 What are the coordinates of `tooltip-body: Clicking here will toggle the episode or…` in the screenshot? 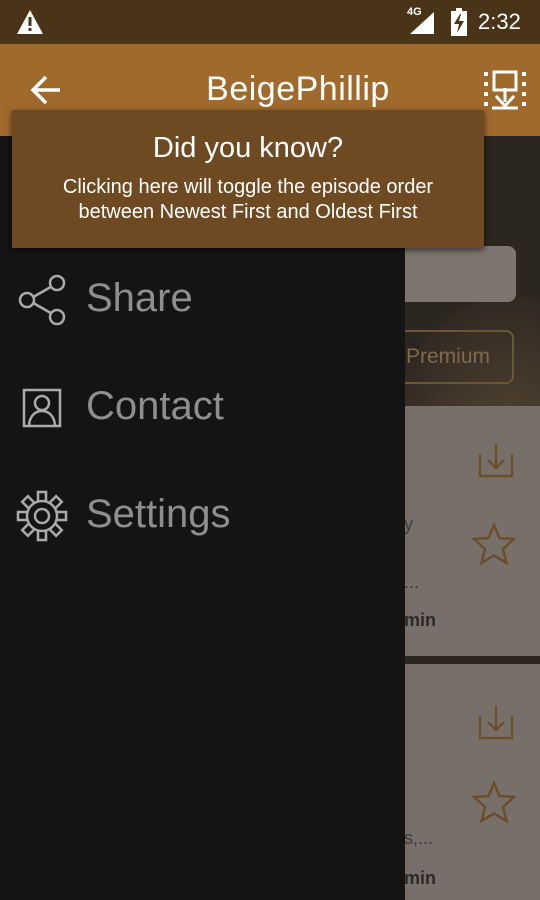 It's located at (248, 199).